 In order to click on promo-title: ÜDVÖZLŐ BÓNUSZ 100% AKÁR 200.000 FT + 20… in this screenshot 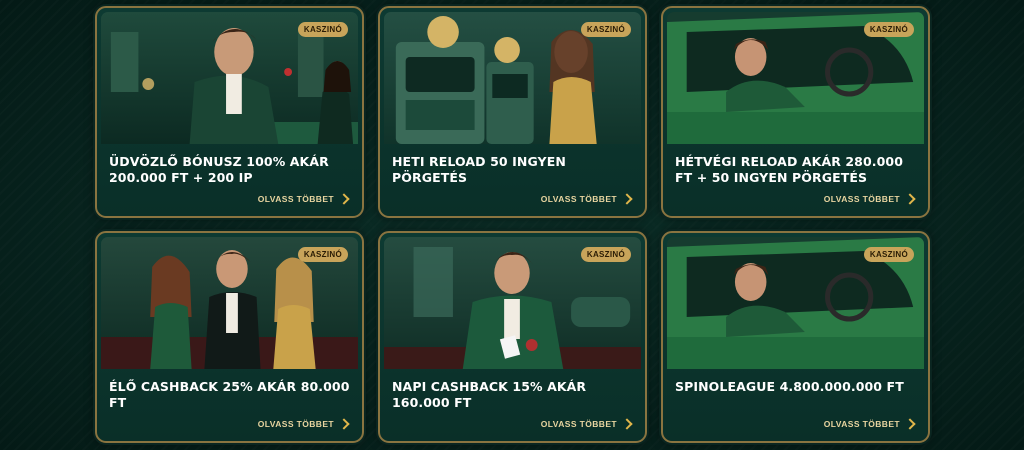, I will do `click(219, 169)`.